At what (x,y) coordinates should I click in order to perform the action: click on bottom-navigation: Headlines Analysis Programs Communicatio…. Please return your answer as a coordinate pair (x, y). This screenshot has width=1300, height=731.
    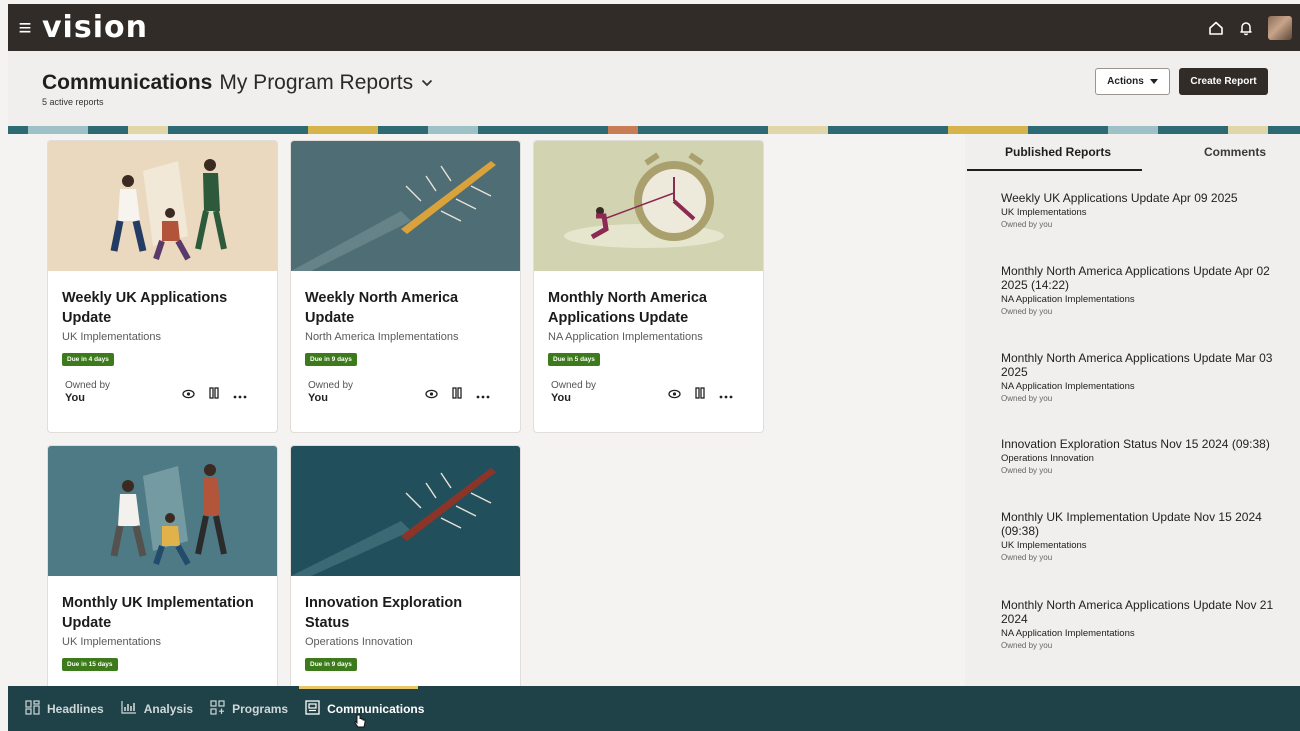
    Looking at the image, I should click on (654, 708).